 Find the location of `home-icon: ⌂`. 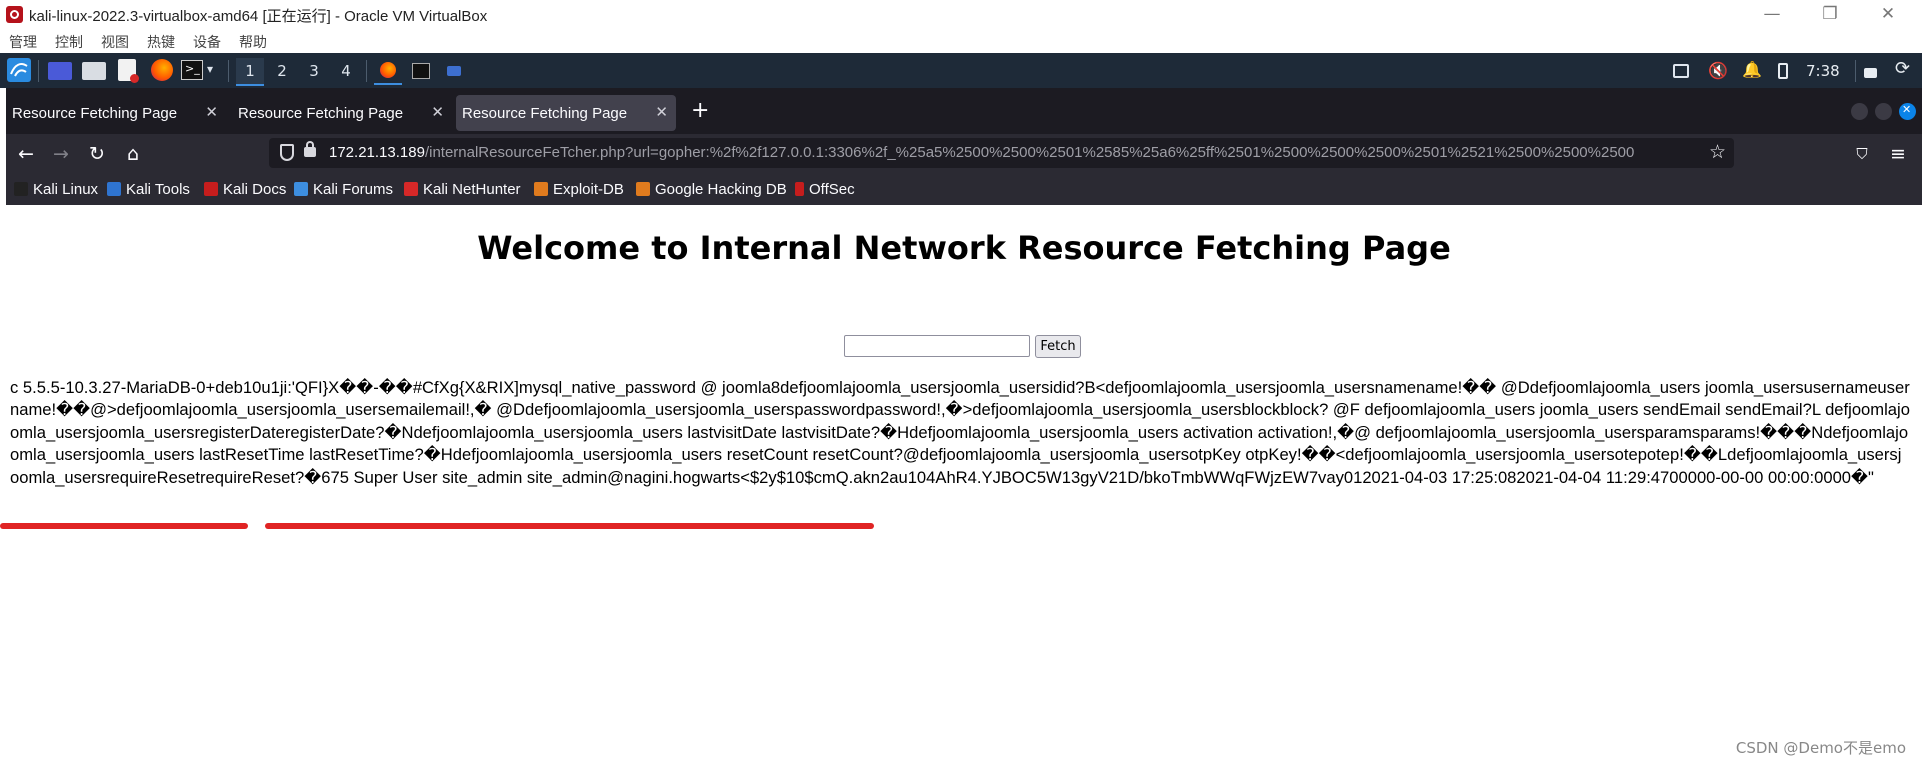

home-icon: ⌂ is located at coordinates (133, 154).